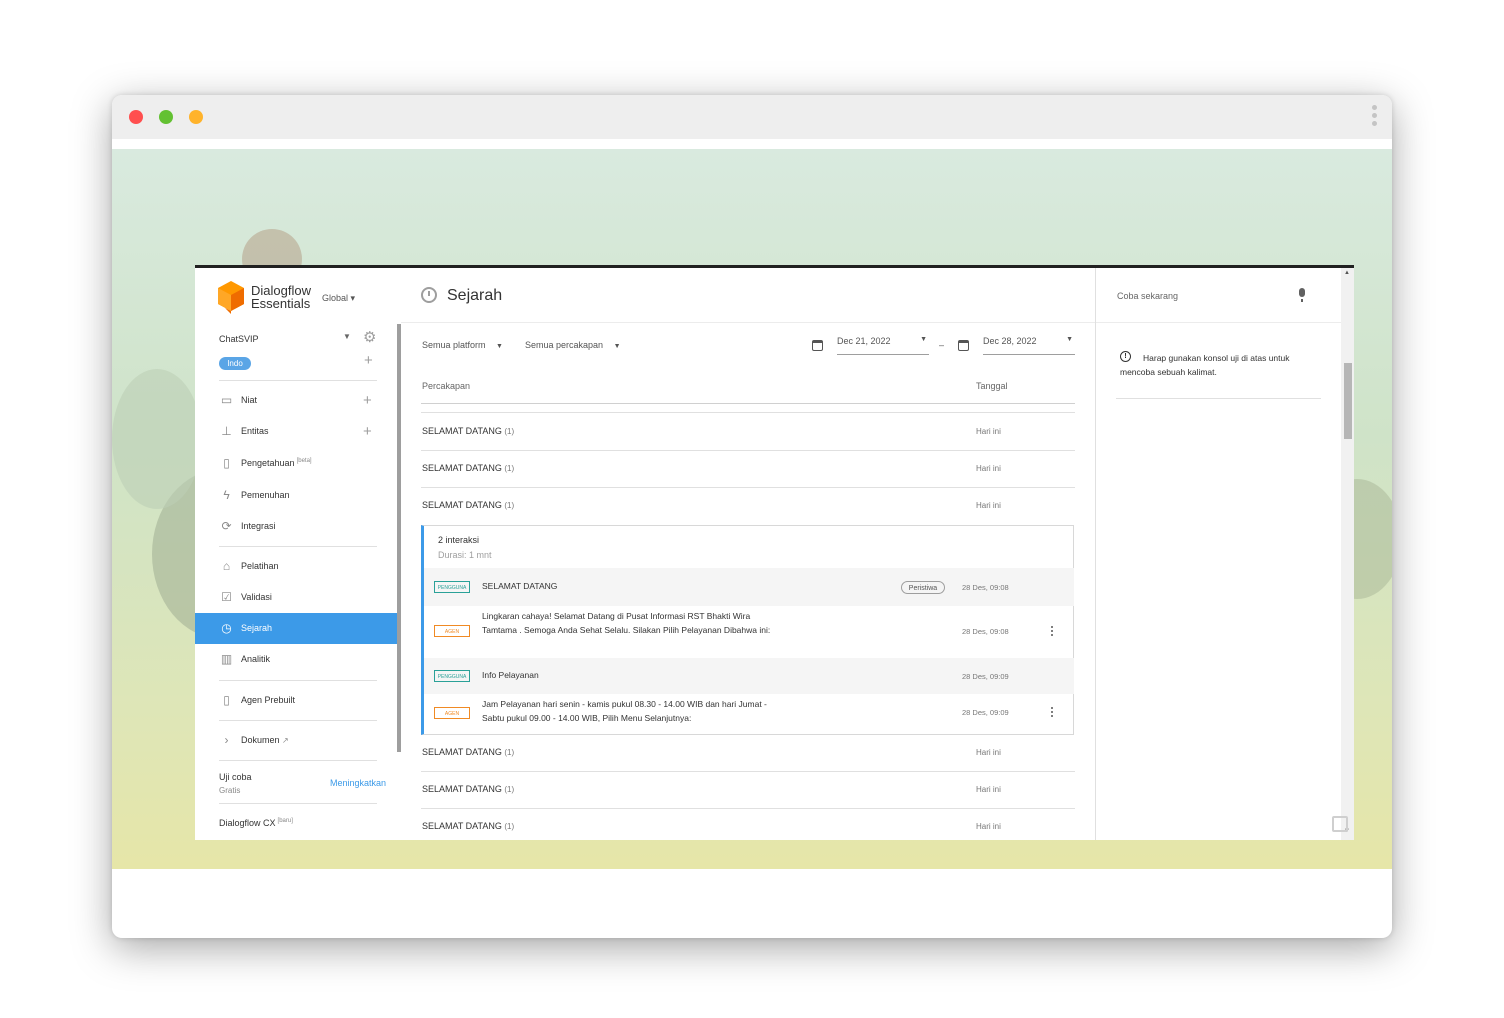 This screenshot has height=1018, width=1504. What do you see at coordinates (226, 700) in the screenshot?
I see `bookmark-icon: ▯` at bounding box center [226, 700].